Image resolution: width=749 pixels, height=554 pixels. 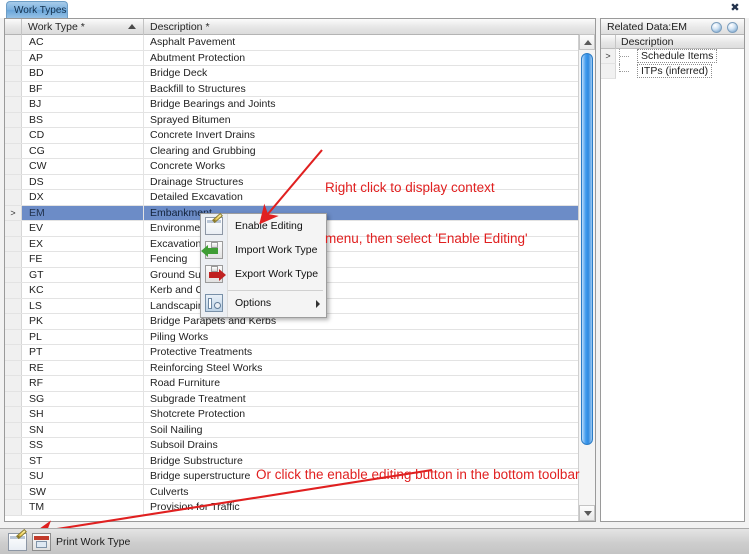 What do you see at coordinates (83, 166) in the screenshot?
I see `cell-work-type: CW` at bounding box center [83, 166].